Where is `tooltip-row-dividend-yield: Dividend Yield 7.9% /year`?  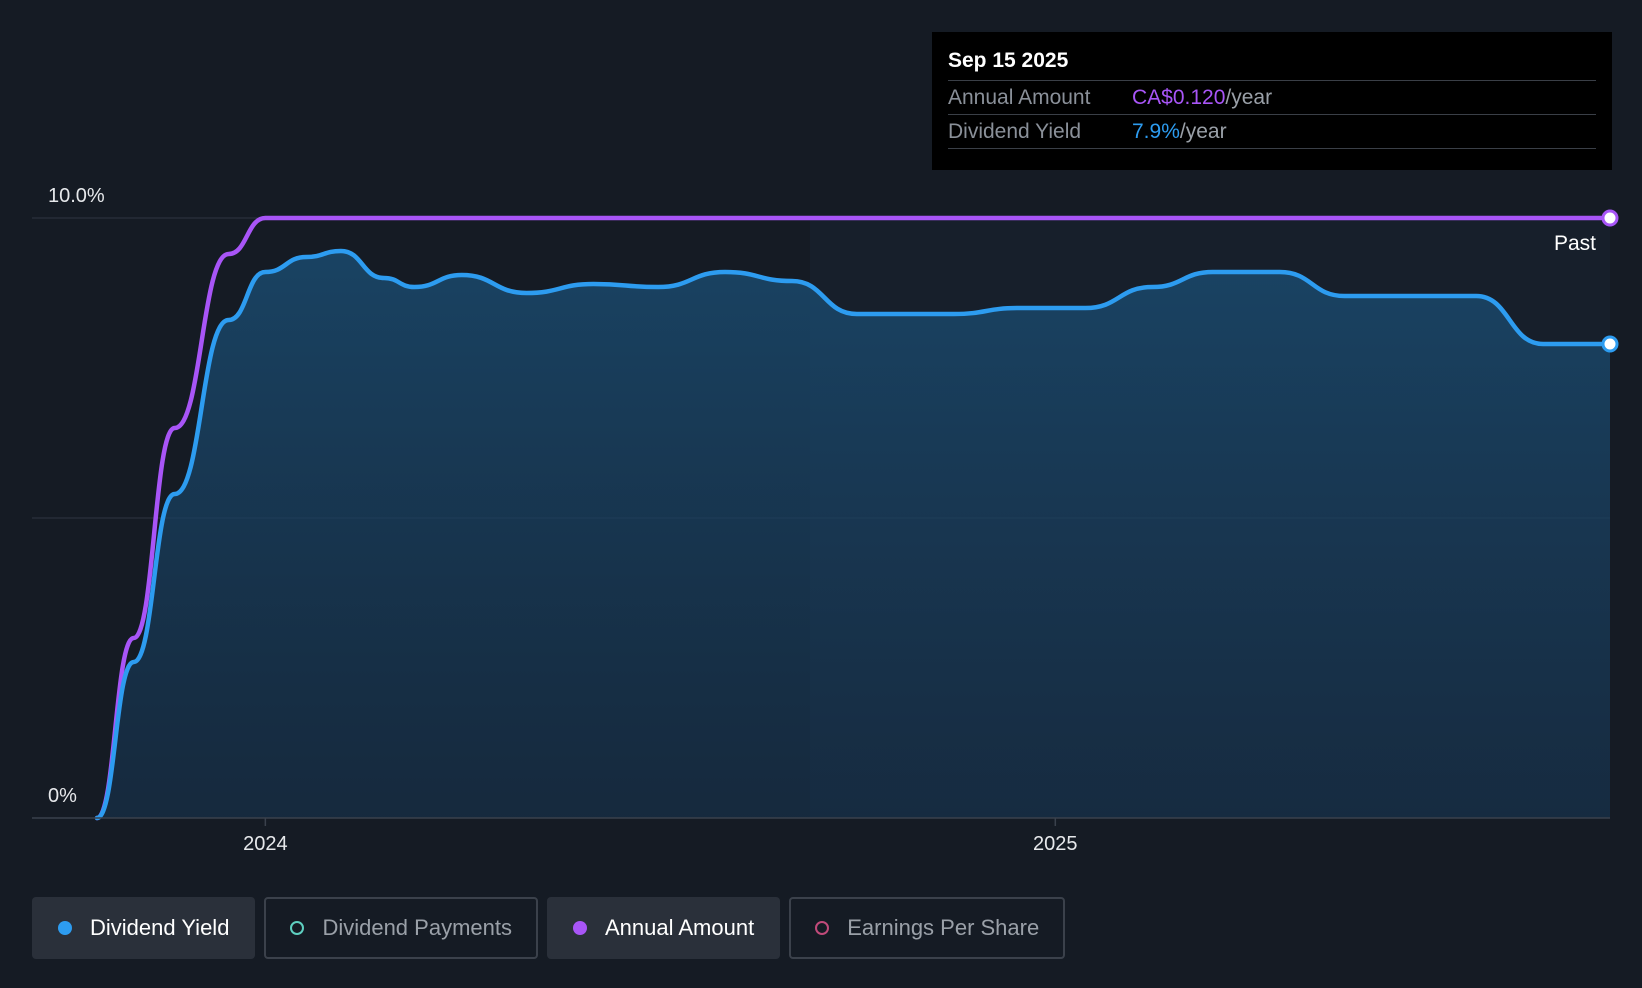 tooltip-row-dividend-yield: Dividend Yield 7.9% /year is located at coordinates (1272, 131).